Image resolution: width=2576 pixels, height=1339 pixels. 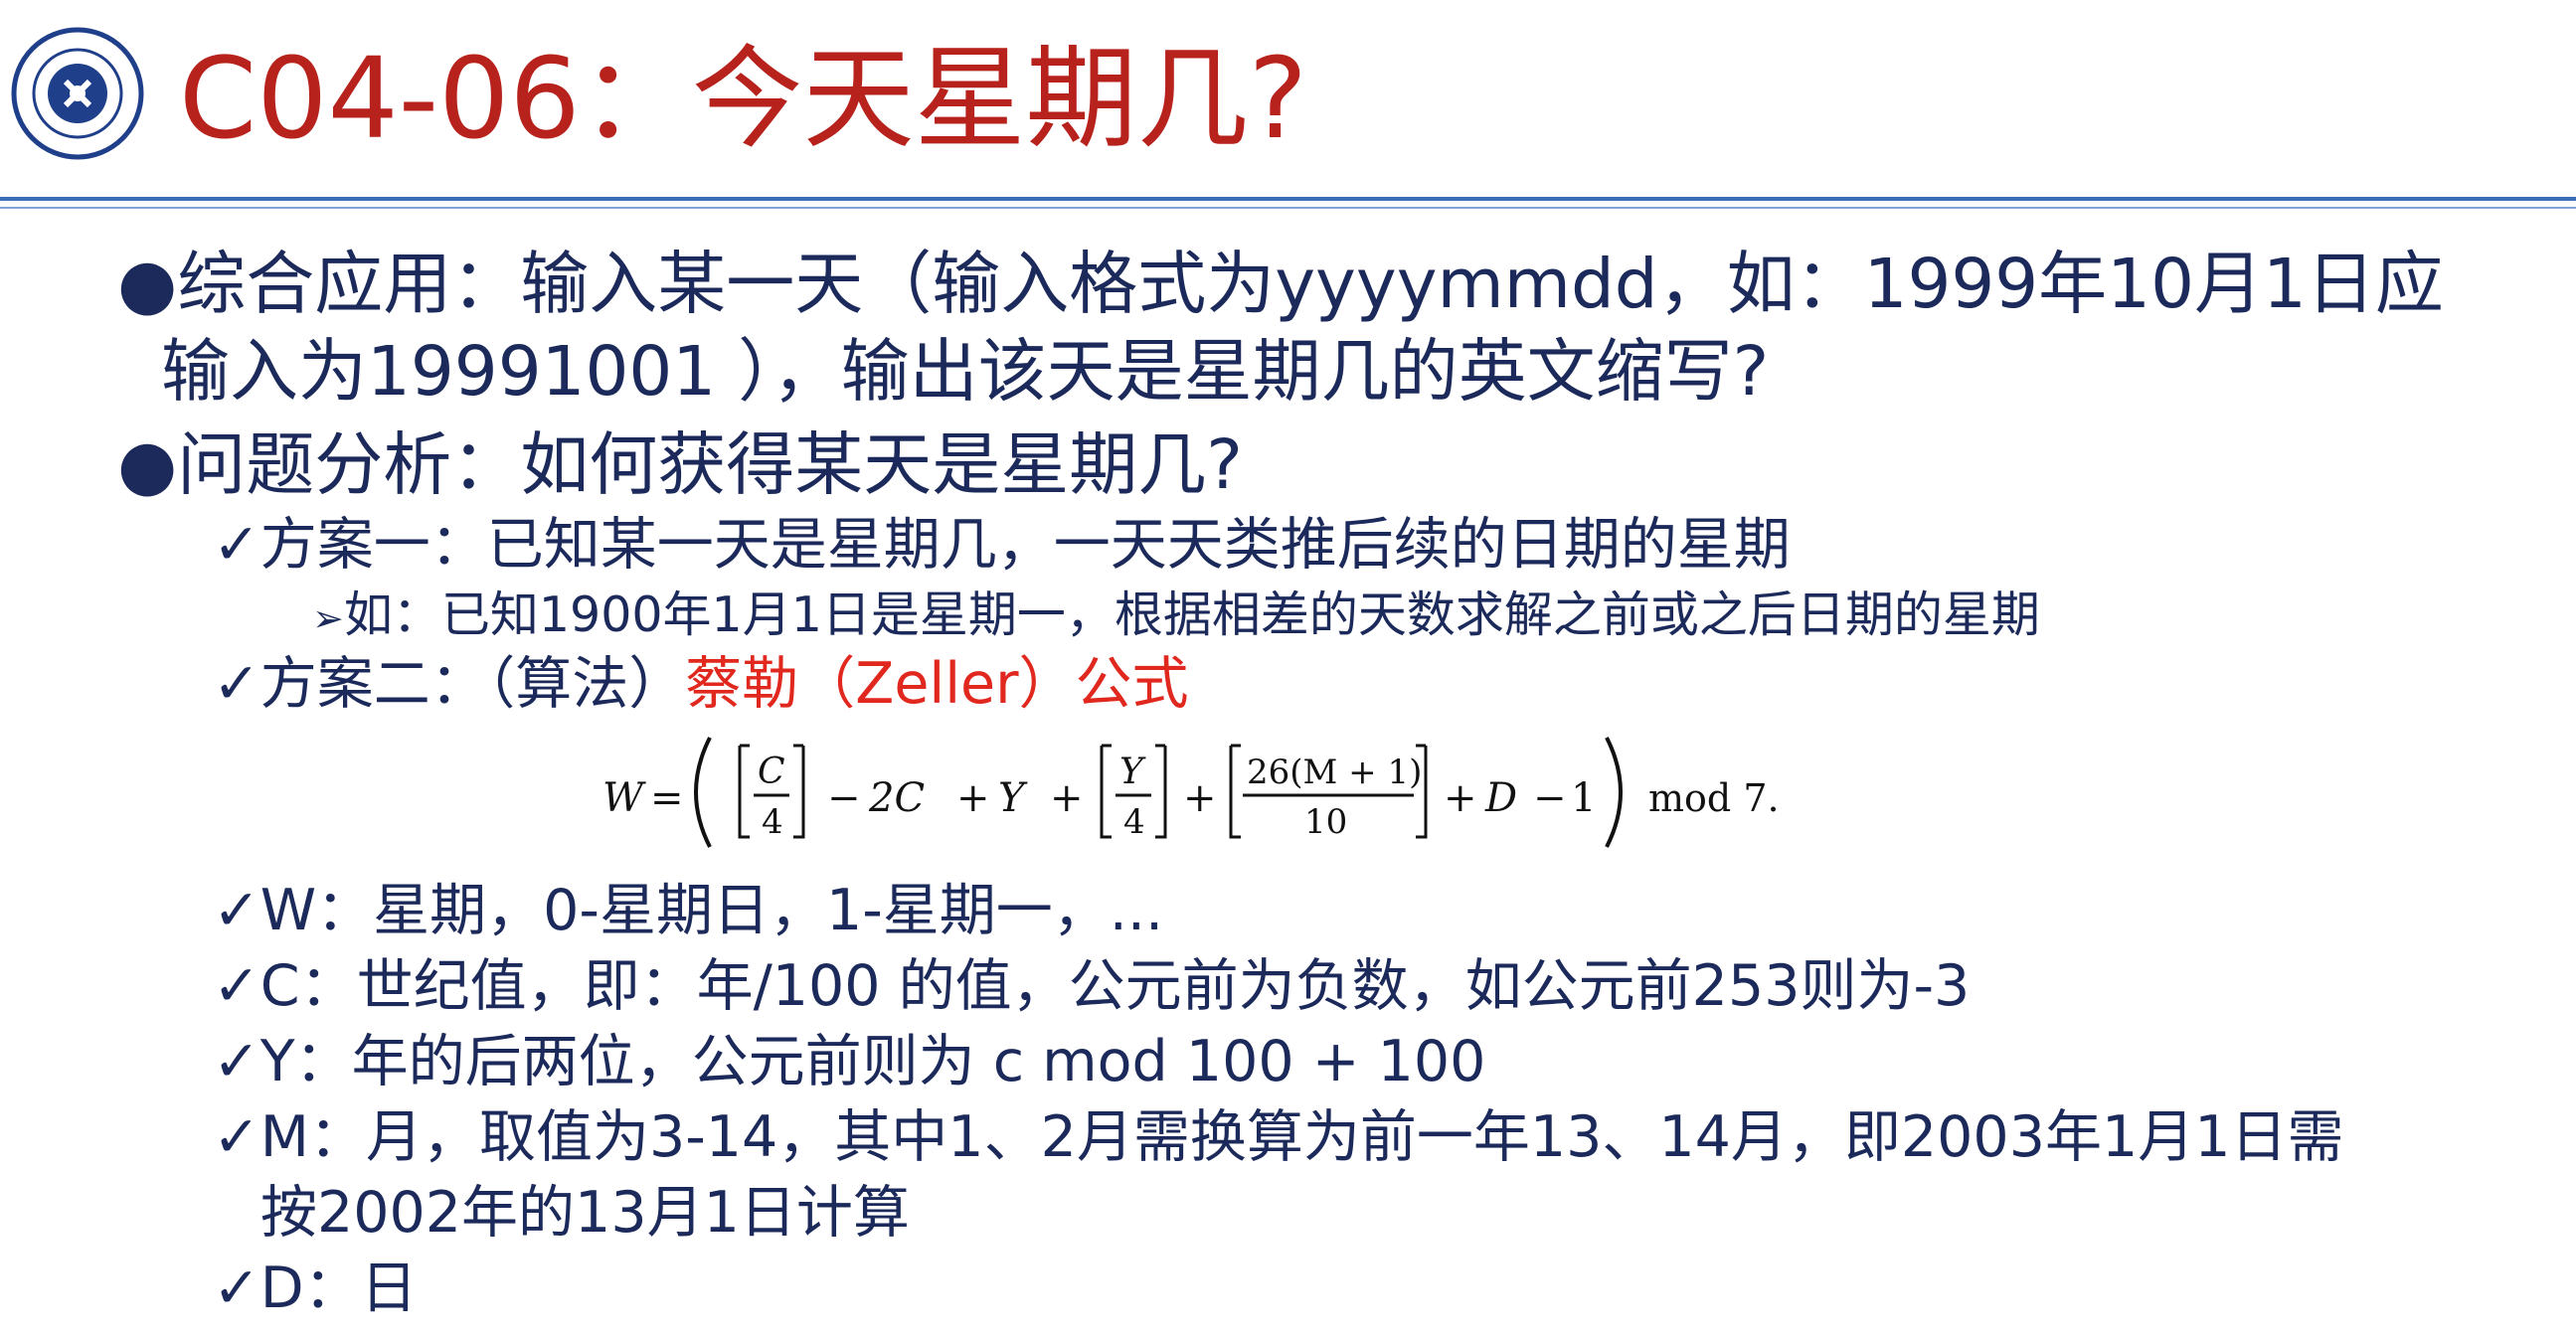 What do you see at coordinates (772, 822) in the screenshot?
I see `formula-four-1: 4` at bounding box center [772, 822].